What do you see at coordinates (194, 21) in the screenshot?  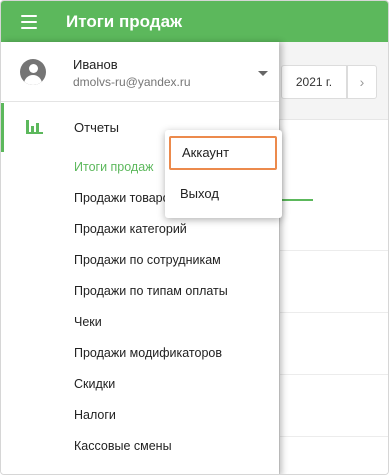 I see `app-bar: Итоги продаж` at bounding box center [194, 21].